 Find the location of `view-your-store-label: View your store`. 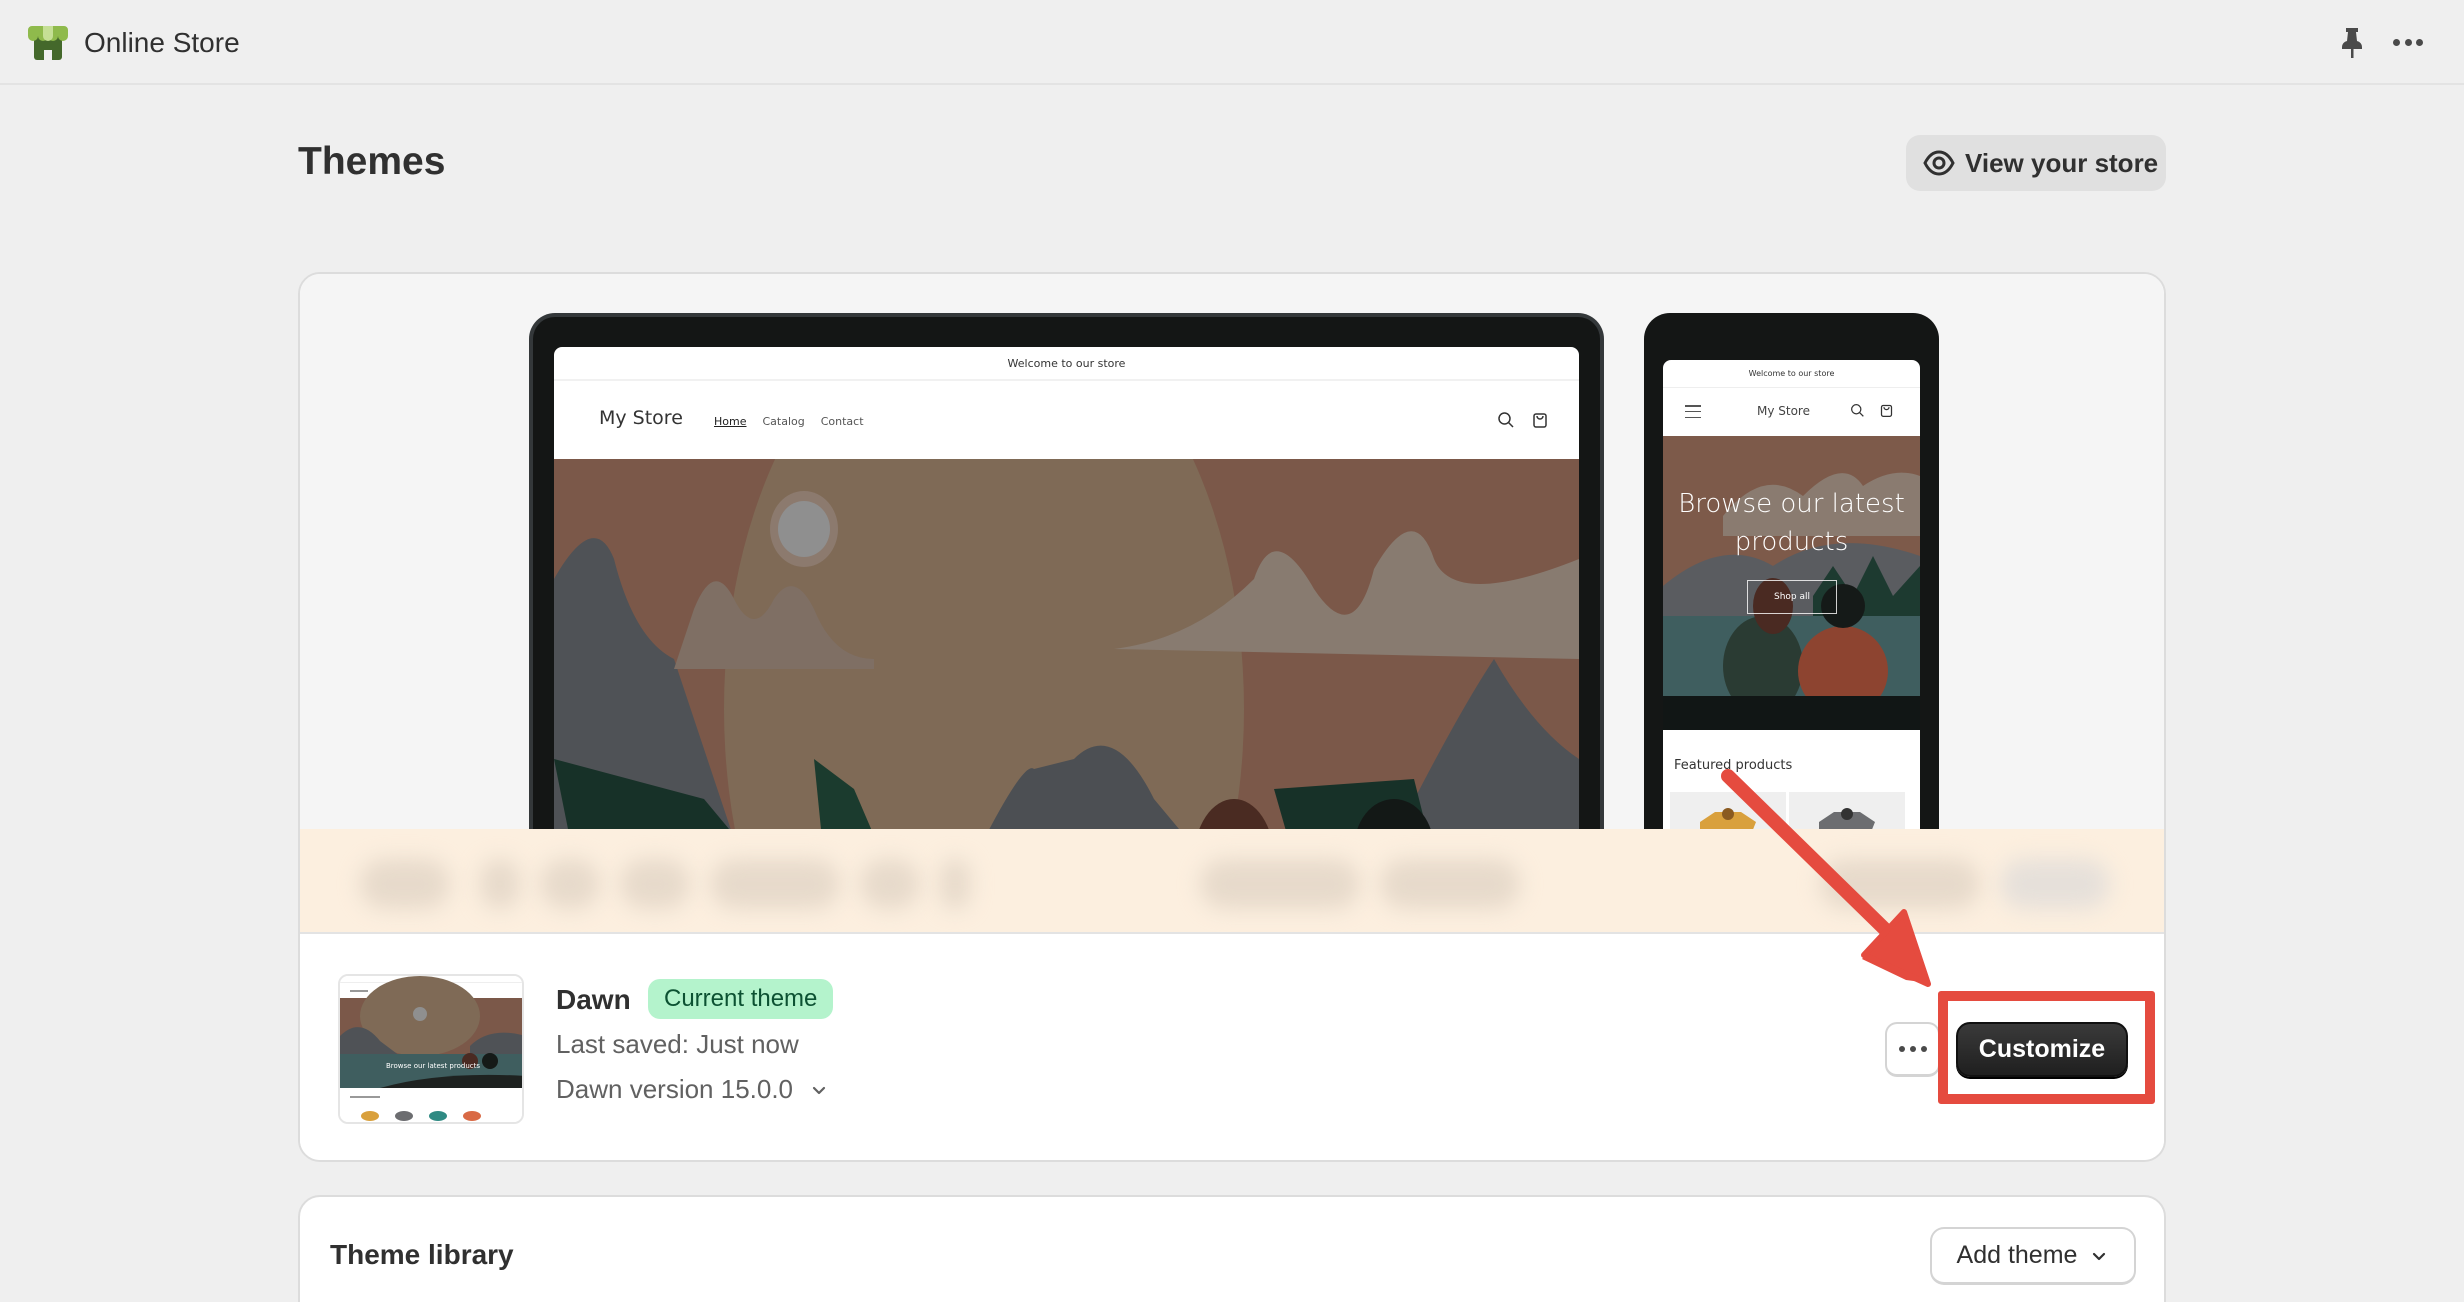

view-your-store-label: View your store is located at coordinates (2062, 162).